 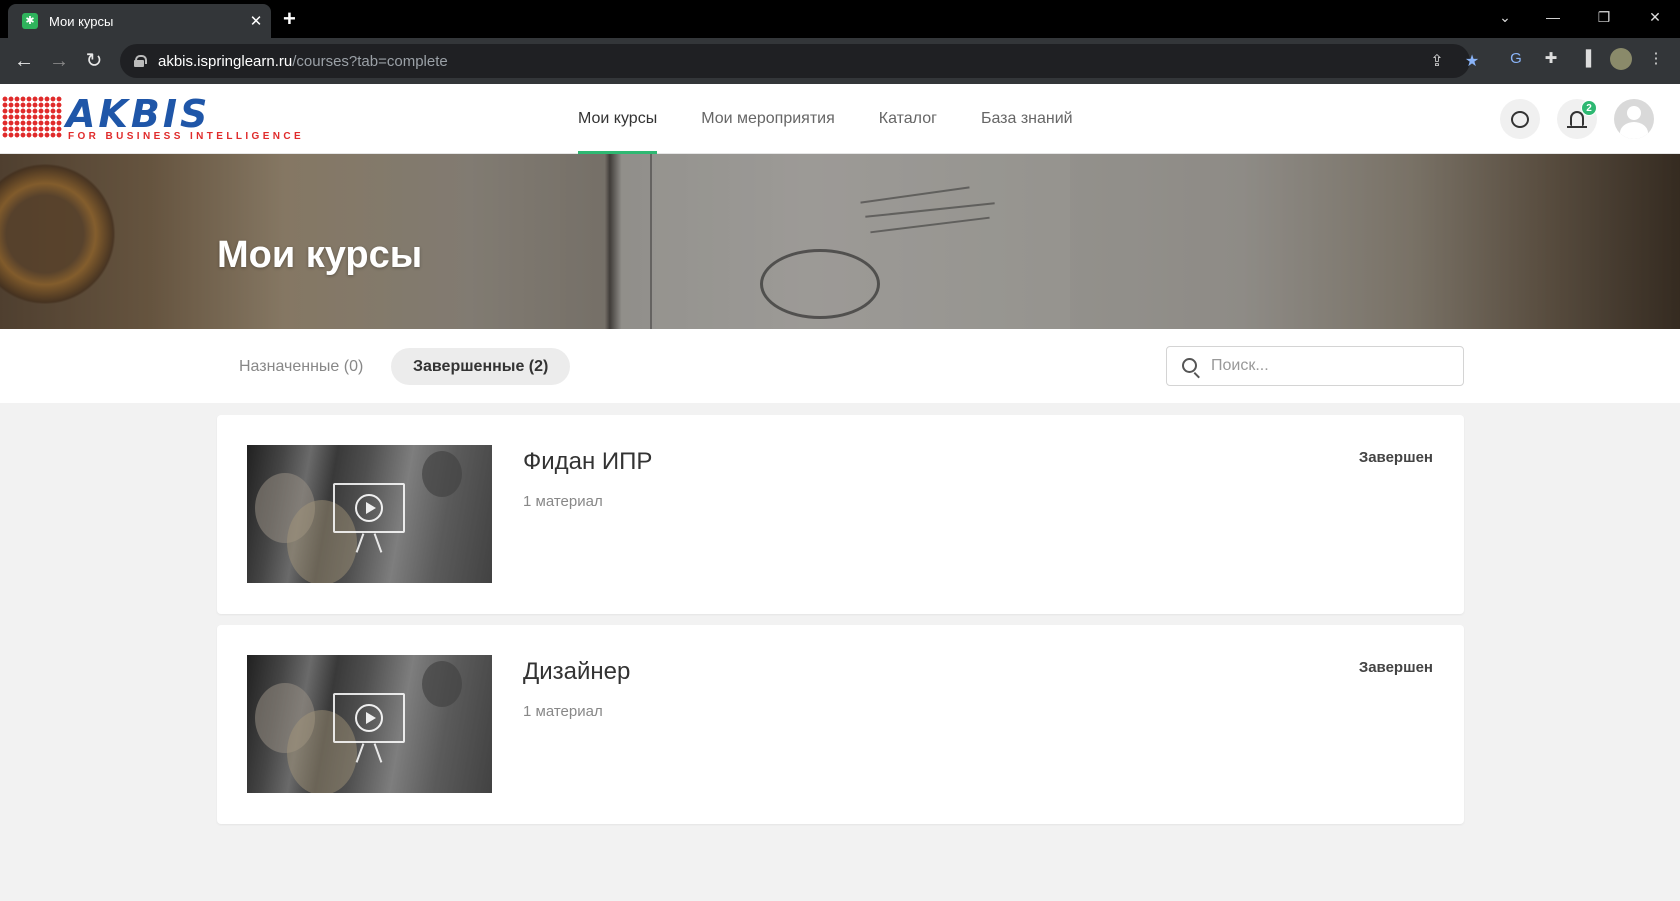 What do you see at coordinates (59, 61) in the screenshot?
I see `forward-arrow-icon: →` at bounding box center [59, 61].